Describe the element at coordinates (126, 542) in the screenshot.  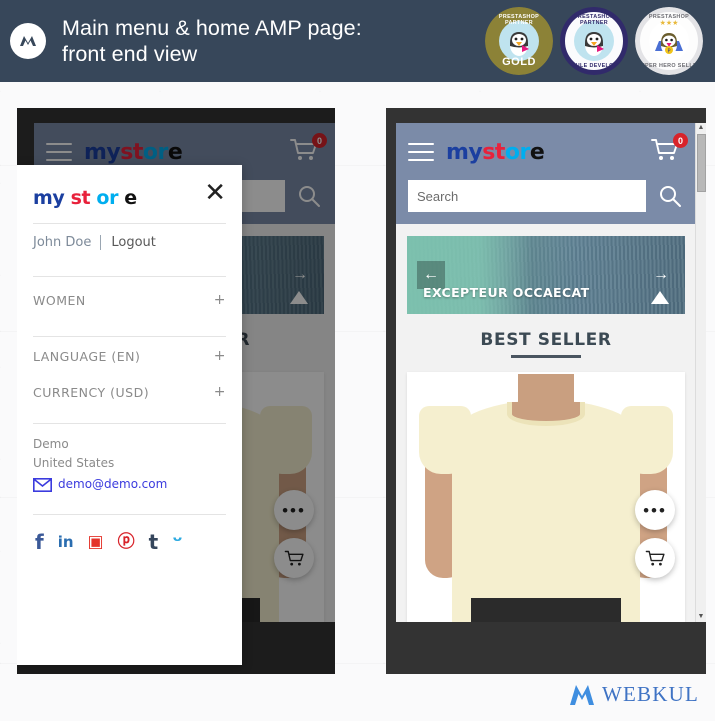
I see `pinterest-icon: ⓟ` at that location.